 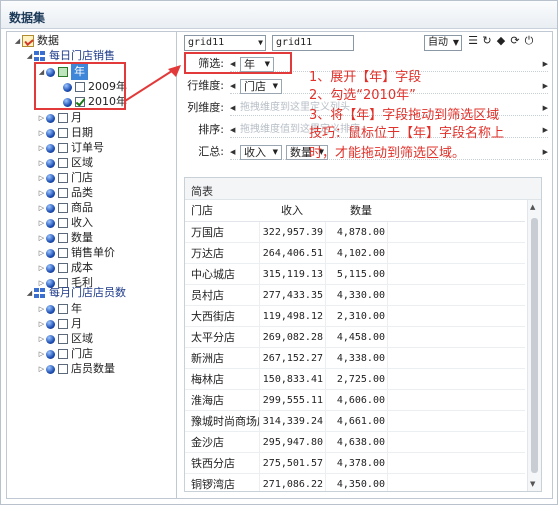 I want to click on table-row: 员村店 277,433.35 4,330.00, so click(x=355, y=295).